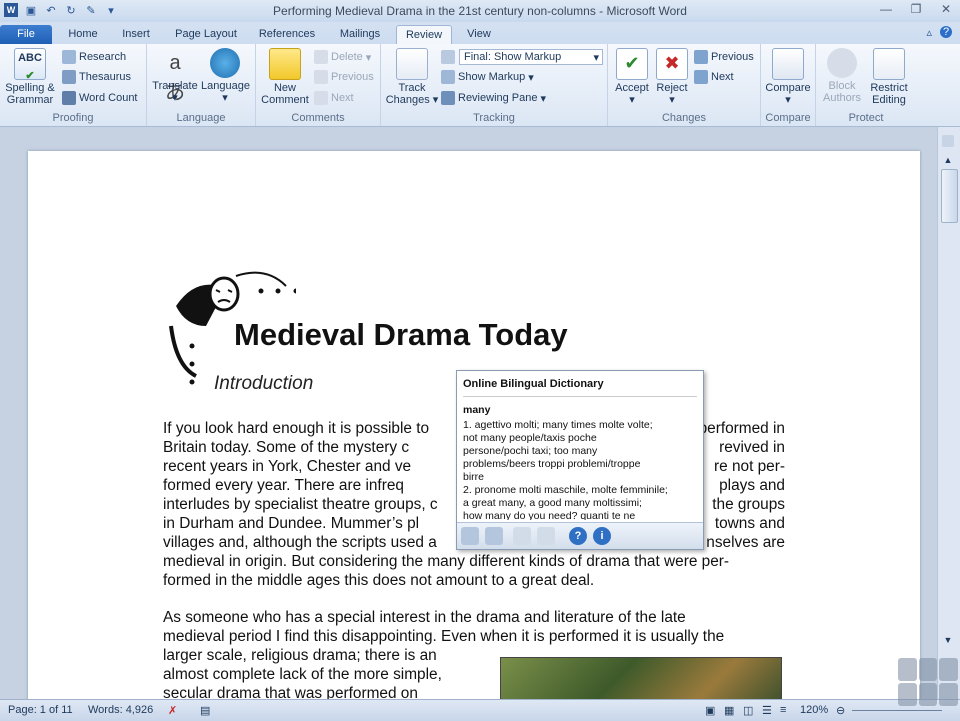 The image size is (960, 721). I want to click on word-count-icon, so click(69, 98).